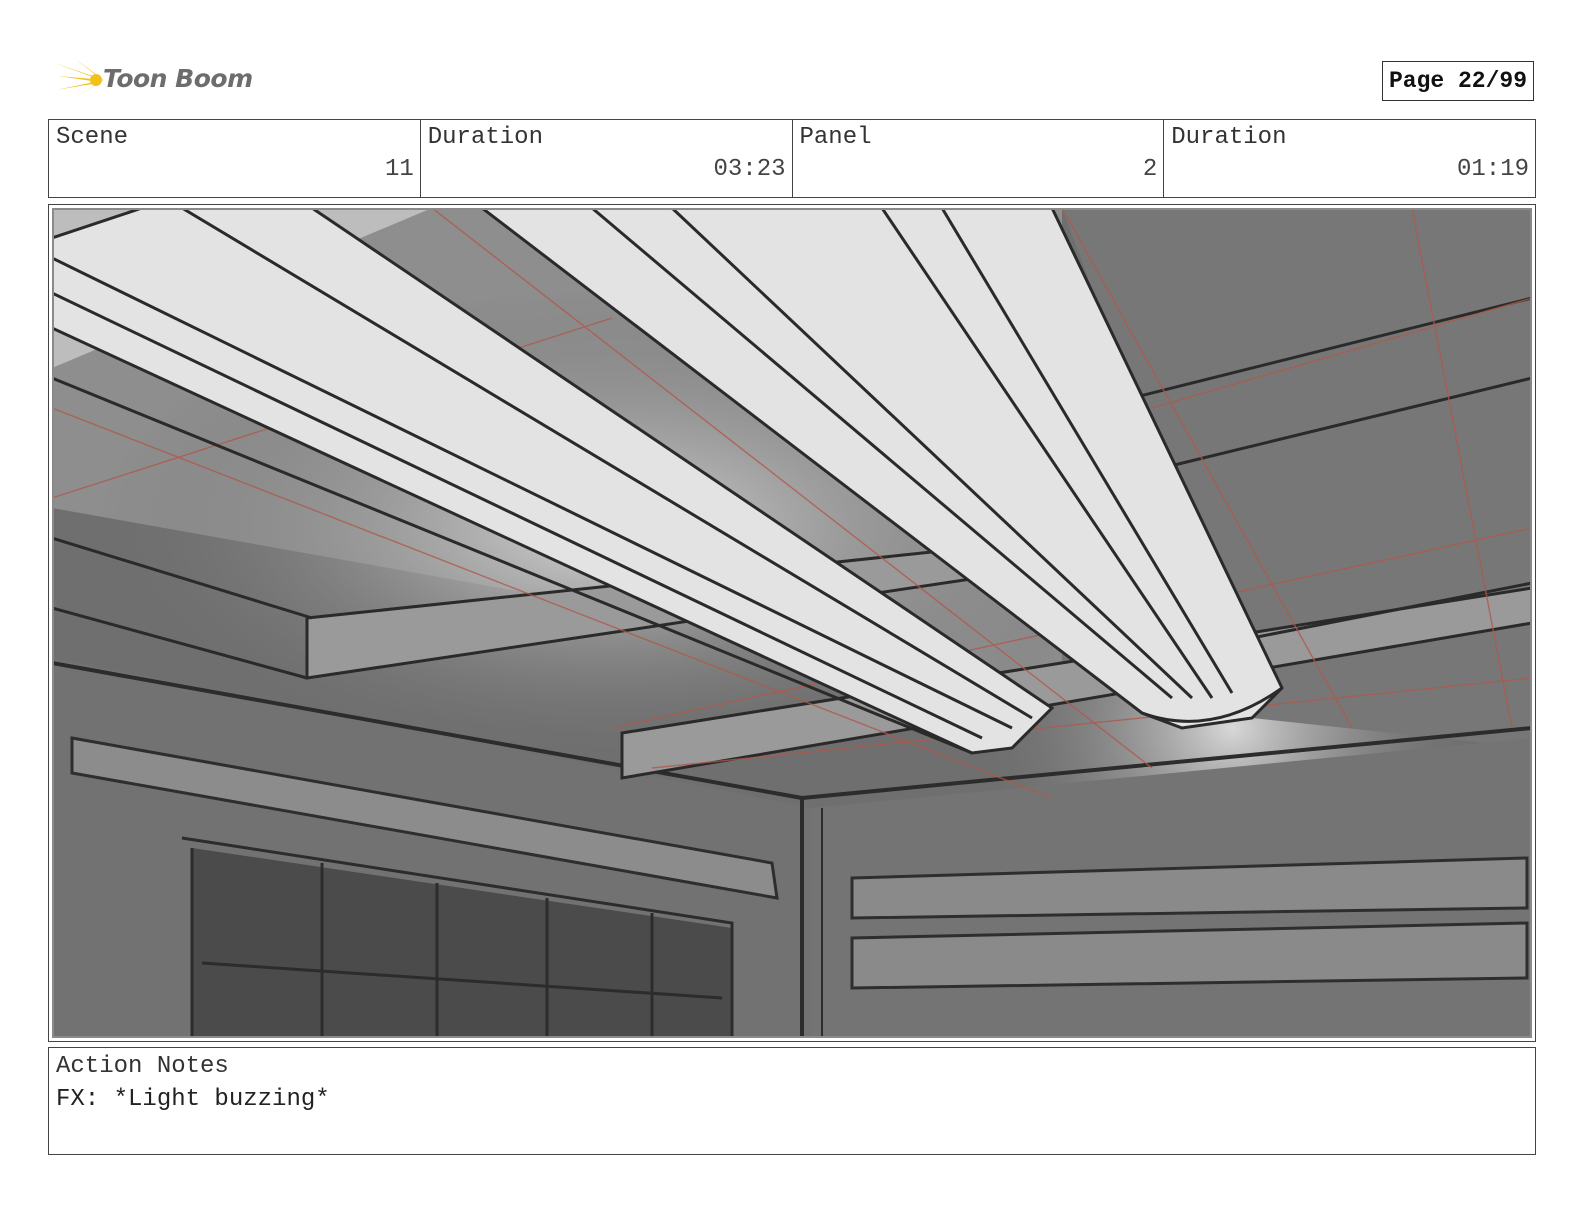  I want to click on action-notes-label: Action Notes, so click(142, 1066).